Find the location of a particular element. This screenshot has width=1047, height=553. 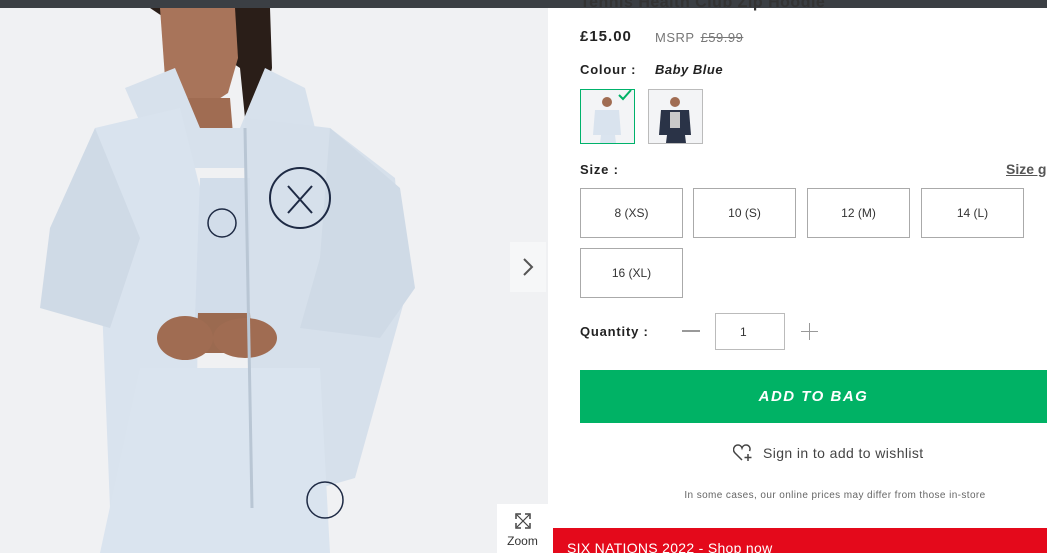

wishlist-label: Sign in to add to wishlist is located at coordinates (843, 453).